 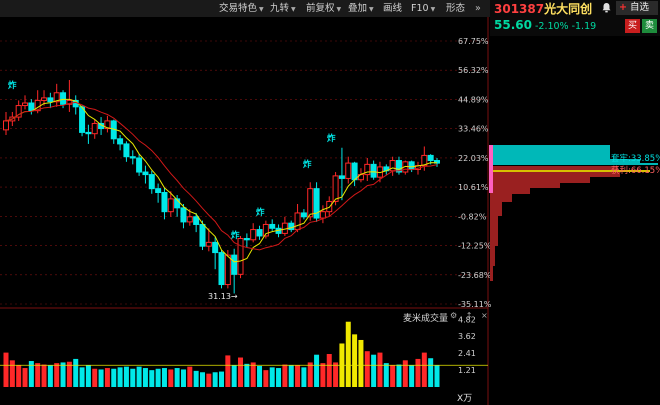 What do you see at coordinates (606, 7) in the screenshot?
I see `bell-icon` at bounding box center [606, 7].